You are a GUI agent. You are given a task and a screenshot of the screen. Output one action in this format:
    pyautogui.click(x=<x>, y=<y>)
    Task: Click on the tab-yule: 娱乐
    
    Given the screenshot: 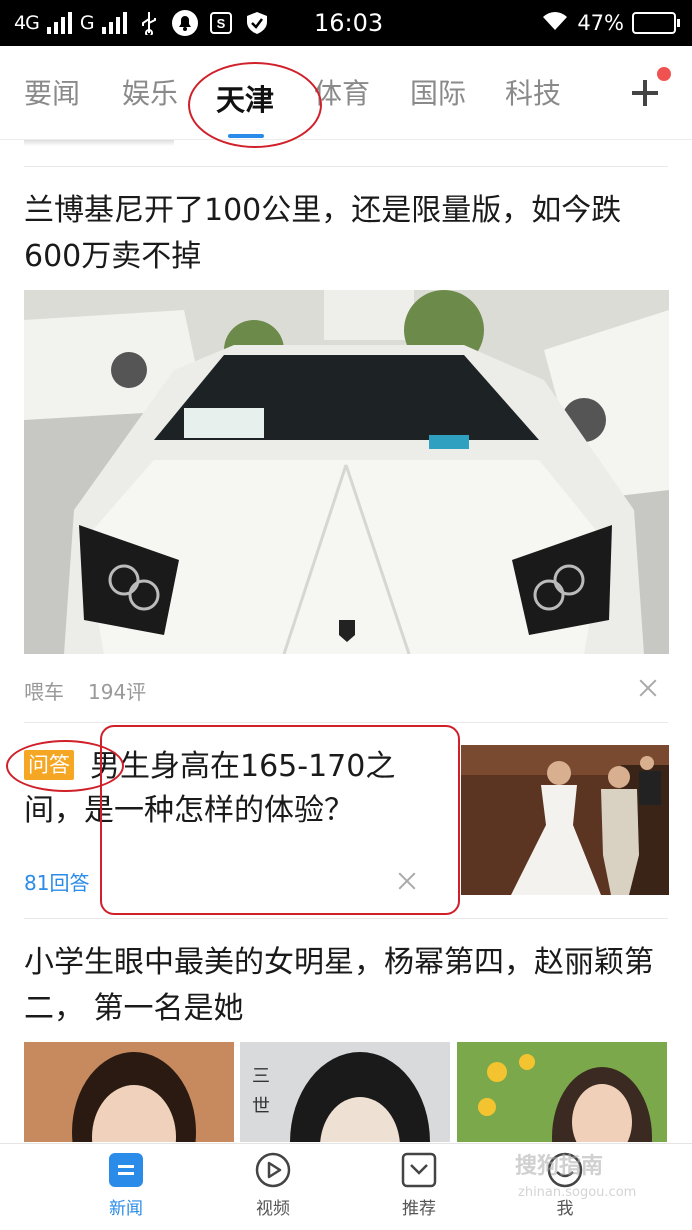 What is the action you would take?
    pyautogui.click(x=150, y=94)
    